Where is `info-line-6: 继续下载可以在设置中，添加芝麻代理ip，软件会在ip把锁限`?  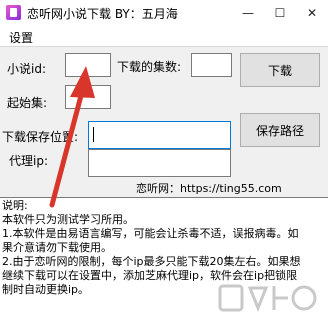
info-line-6: 继续下载可以在设置中，添加芝麻代理ip，软件会在ip把锁限 is located at coordinates (150, 275).